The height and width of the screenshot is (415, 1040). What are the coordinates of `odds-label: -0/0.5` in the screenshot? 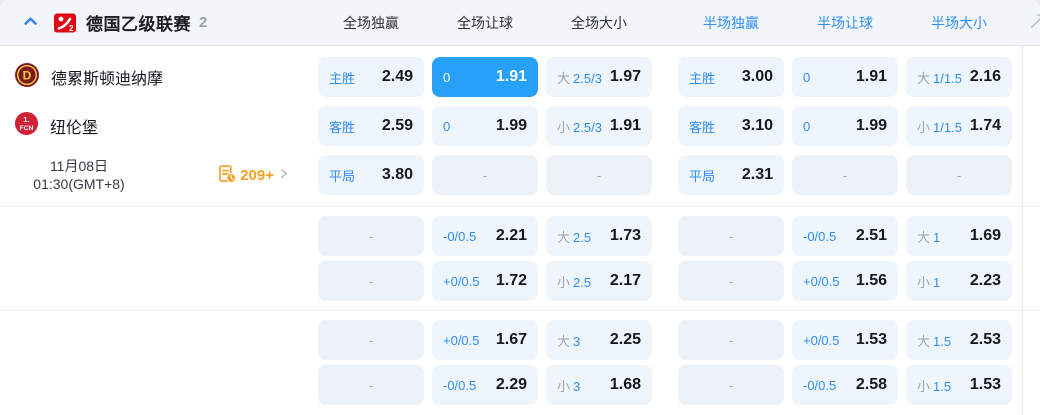 It's located at (460, 236).